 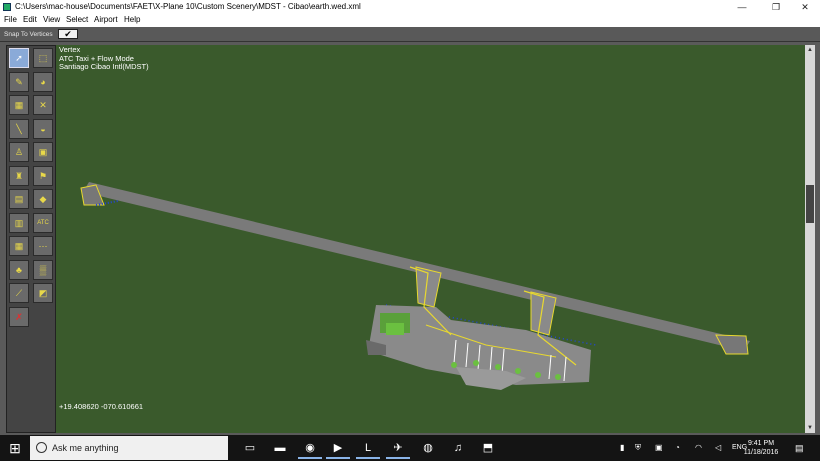 I want to click on airport-name-label: Santiago Cibao Intl(MDST), so click(x=104, y=66).